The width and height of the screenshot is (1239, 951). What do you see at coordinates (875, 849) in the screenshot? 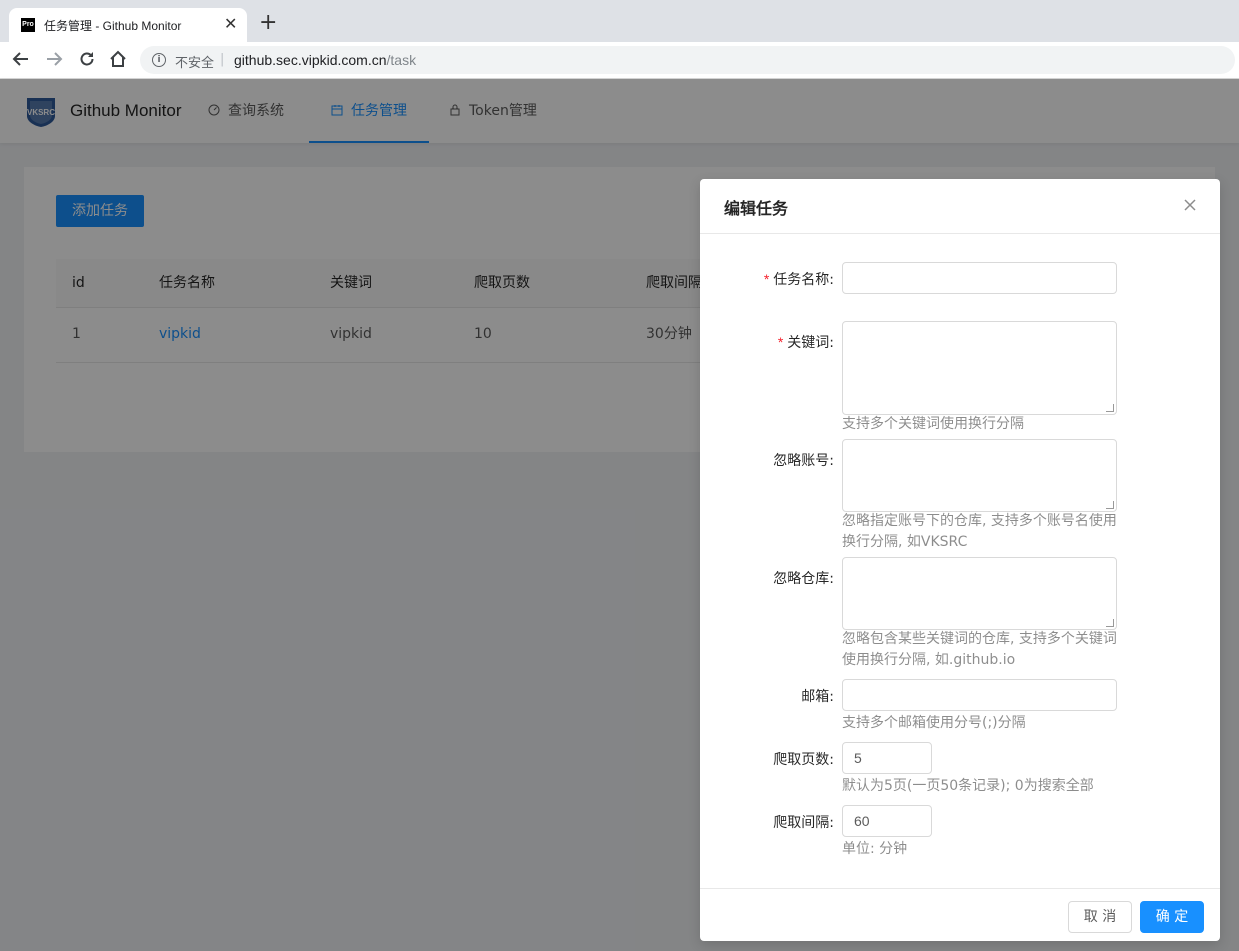
I see `interval-help: 单位: 分钟` at bounding box center [875, 849].